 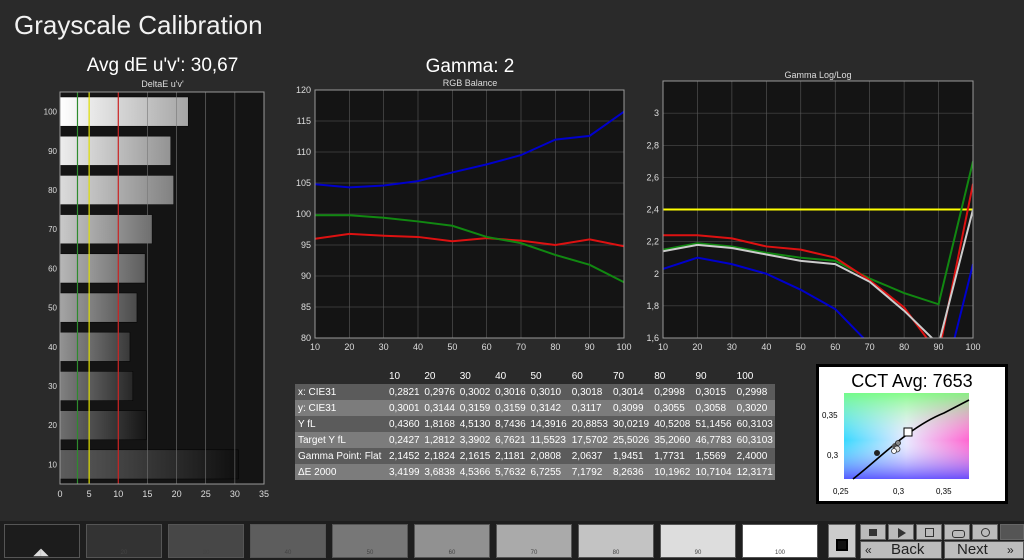 I want to click on ytick-label: 1,8, so click(x=652, y=306).